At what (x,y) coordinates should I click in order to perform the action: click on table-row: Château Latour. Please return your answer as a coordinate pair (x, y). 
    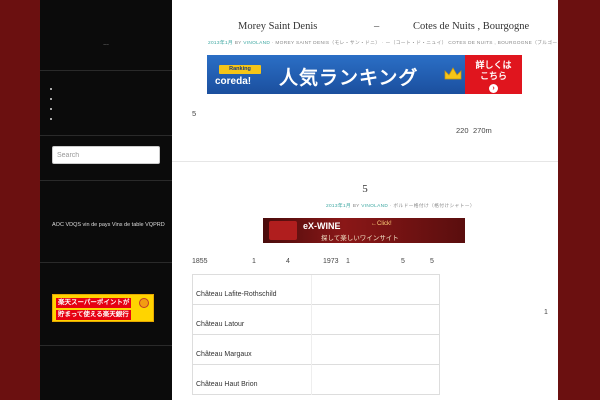
    Looking at the image, I should click on (316, 320).